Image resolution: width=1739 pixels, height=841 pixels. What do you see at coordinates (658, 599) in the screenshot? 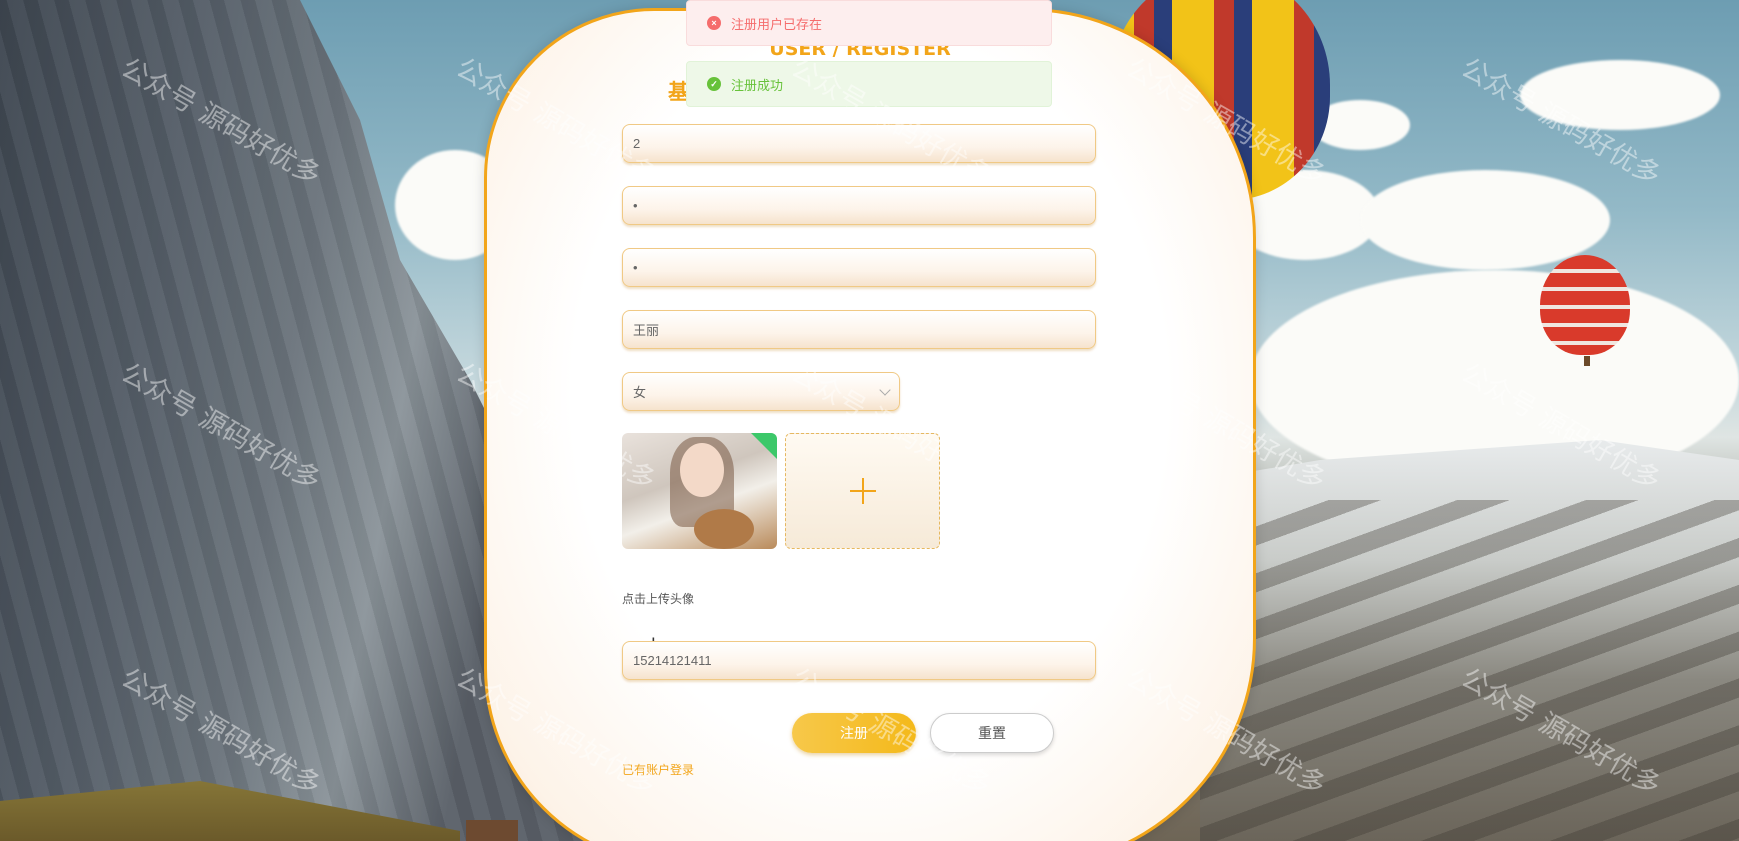
I see `upload-hint: 点击上传头像` at bounding box center [658, 599].